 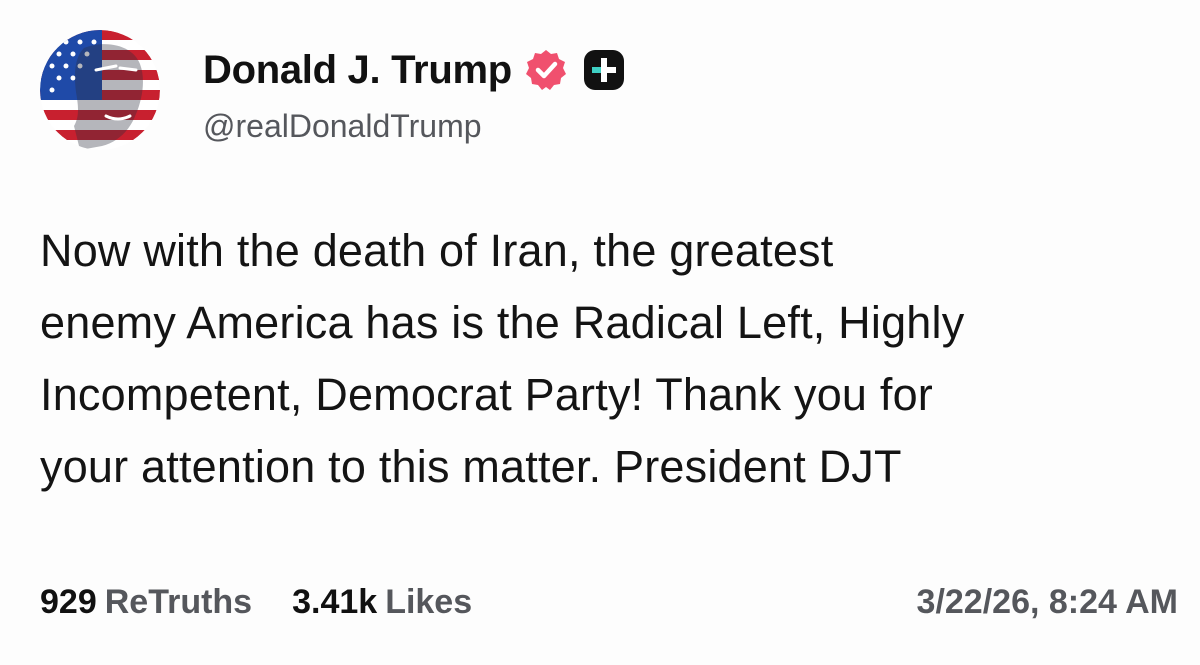 What do you see at coordinates (68, 601) in the screenshot?
I see `retruths-count: 929` at bounding box center [68, 601].